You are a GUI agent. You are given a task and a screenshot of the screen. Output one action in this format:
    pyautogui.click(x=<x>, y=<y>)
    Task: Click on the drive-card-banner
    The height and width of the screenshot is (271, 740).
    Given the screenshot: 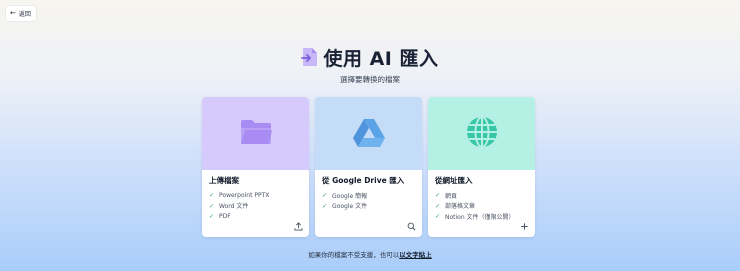 What is the action you would take?
    pyautogui.click(x=368, y=133)
    